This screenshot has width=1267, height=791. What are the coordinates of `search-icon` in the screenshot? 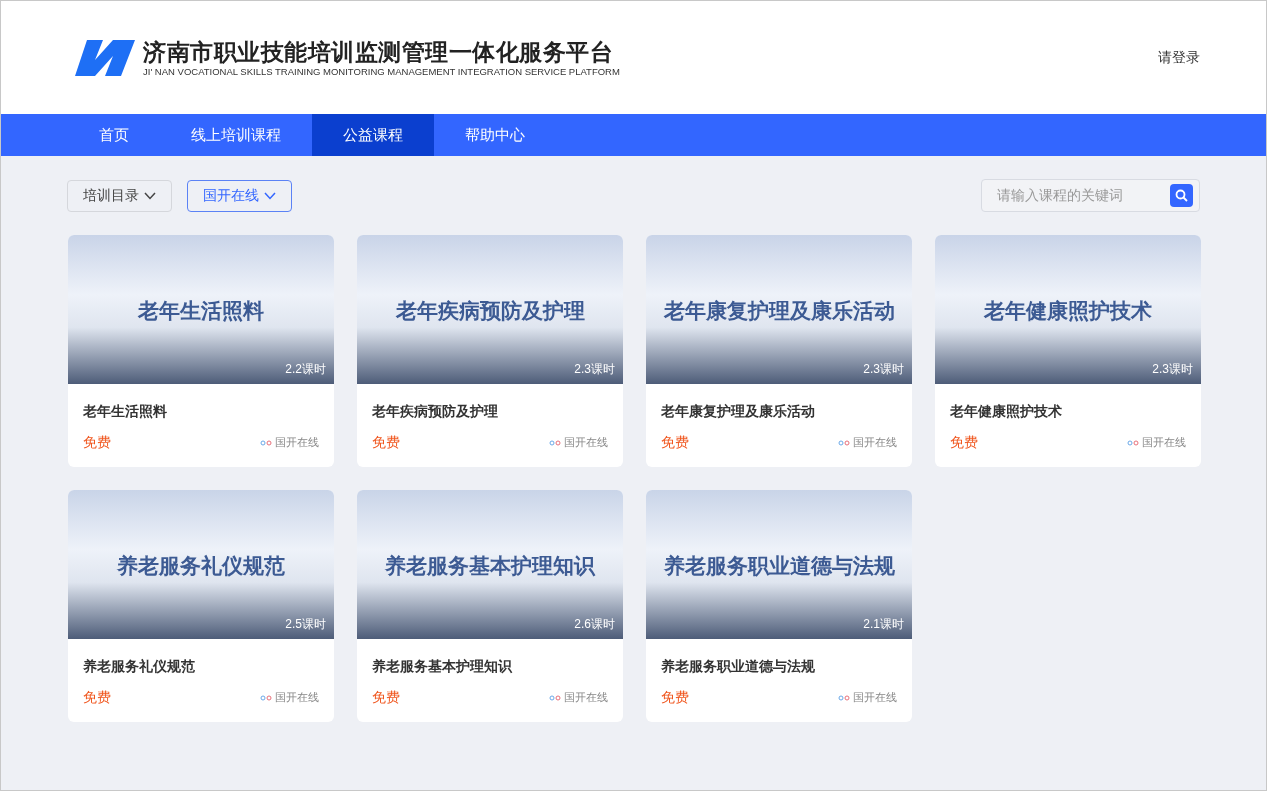 It's located at (1181, 195).